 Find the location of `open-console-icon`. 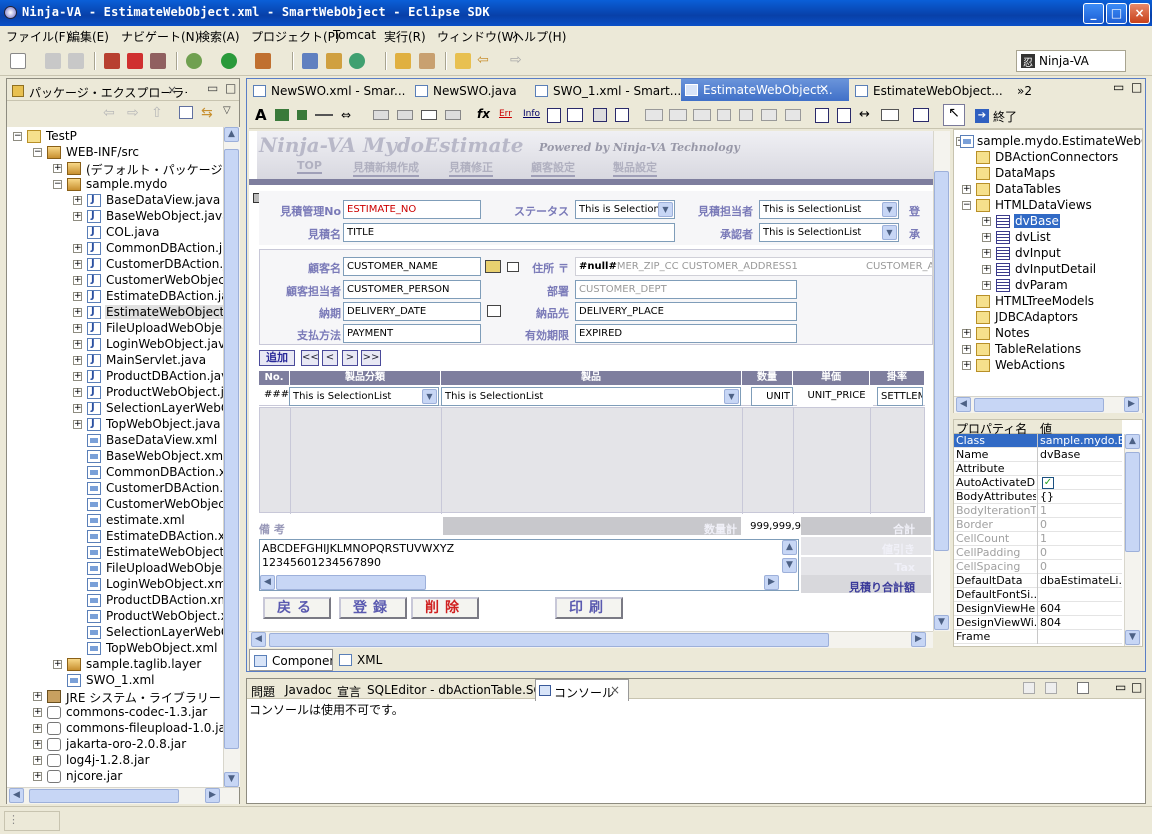

open-console-icon is located at coordinates (1083, 688).